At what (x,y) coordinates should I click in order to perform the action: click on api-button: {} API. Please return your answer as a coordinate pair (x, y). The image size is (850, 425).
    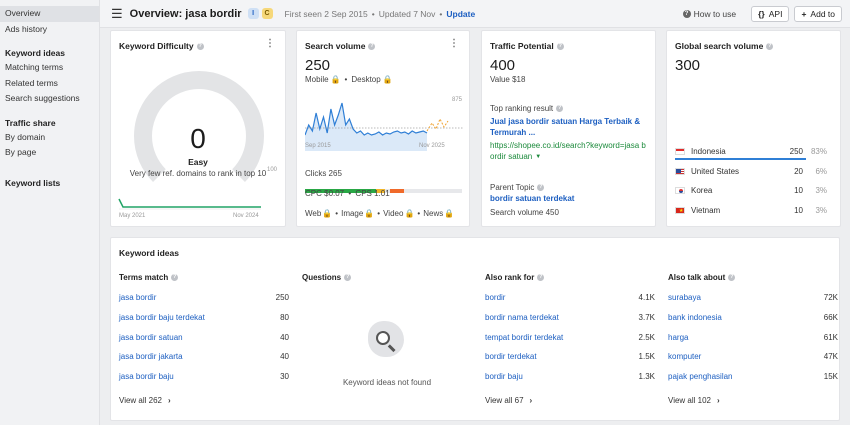
    Looking at the image, I should click on (770, 13).